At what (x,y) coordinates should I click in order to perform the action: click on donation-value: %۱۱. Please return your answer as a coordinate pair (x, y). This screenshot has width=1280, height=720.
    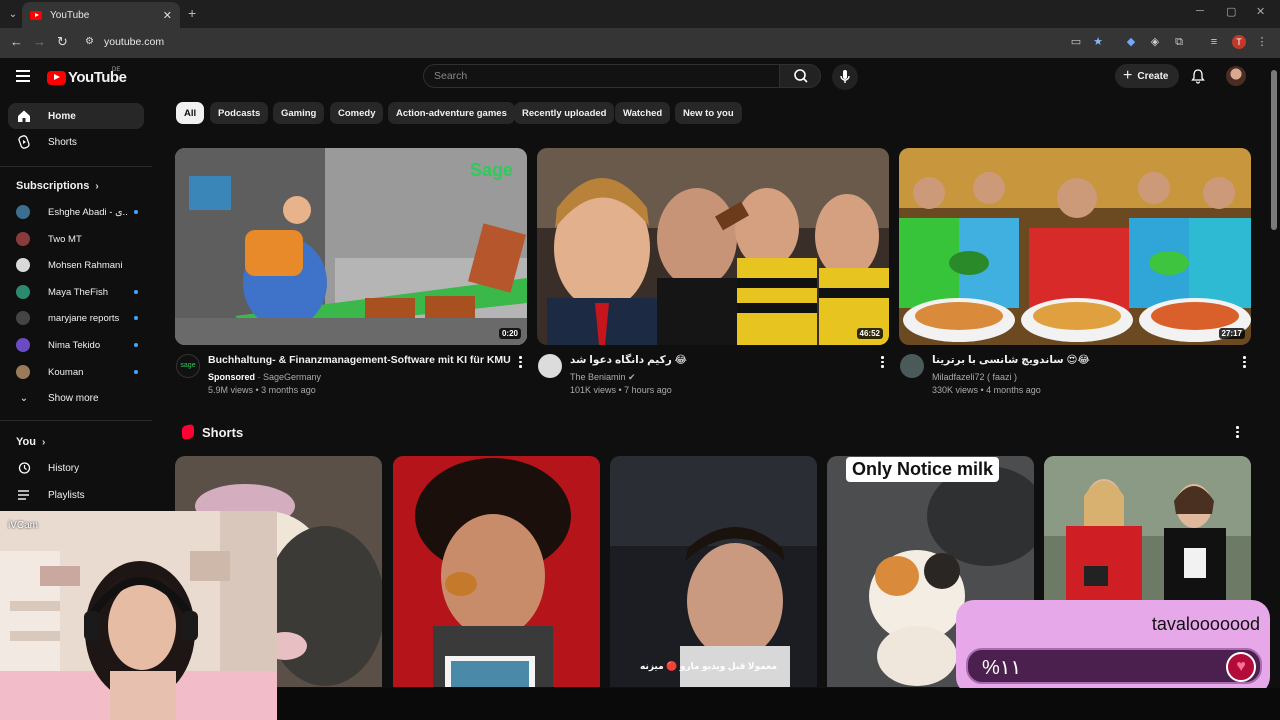
    Looking at the image, I should click on (1002, 668).